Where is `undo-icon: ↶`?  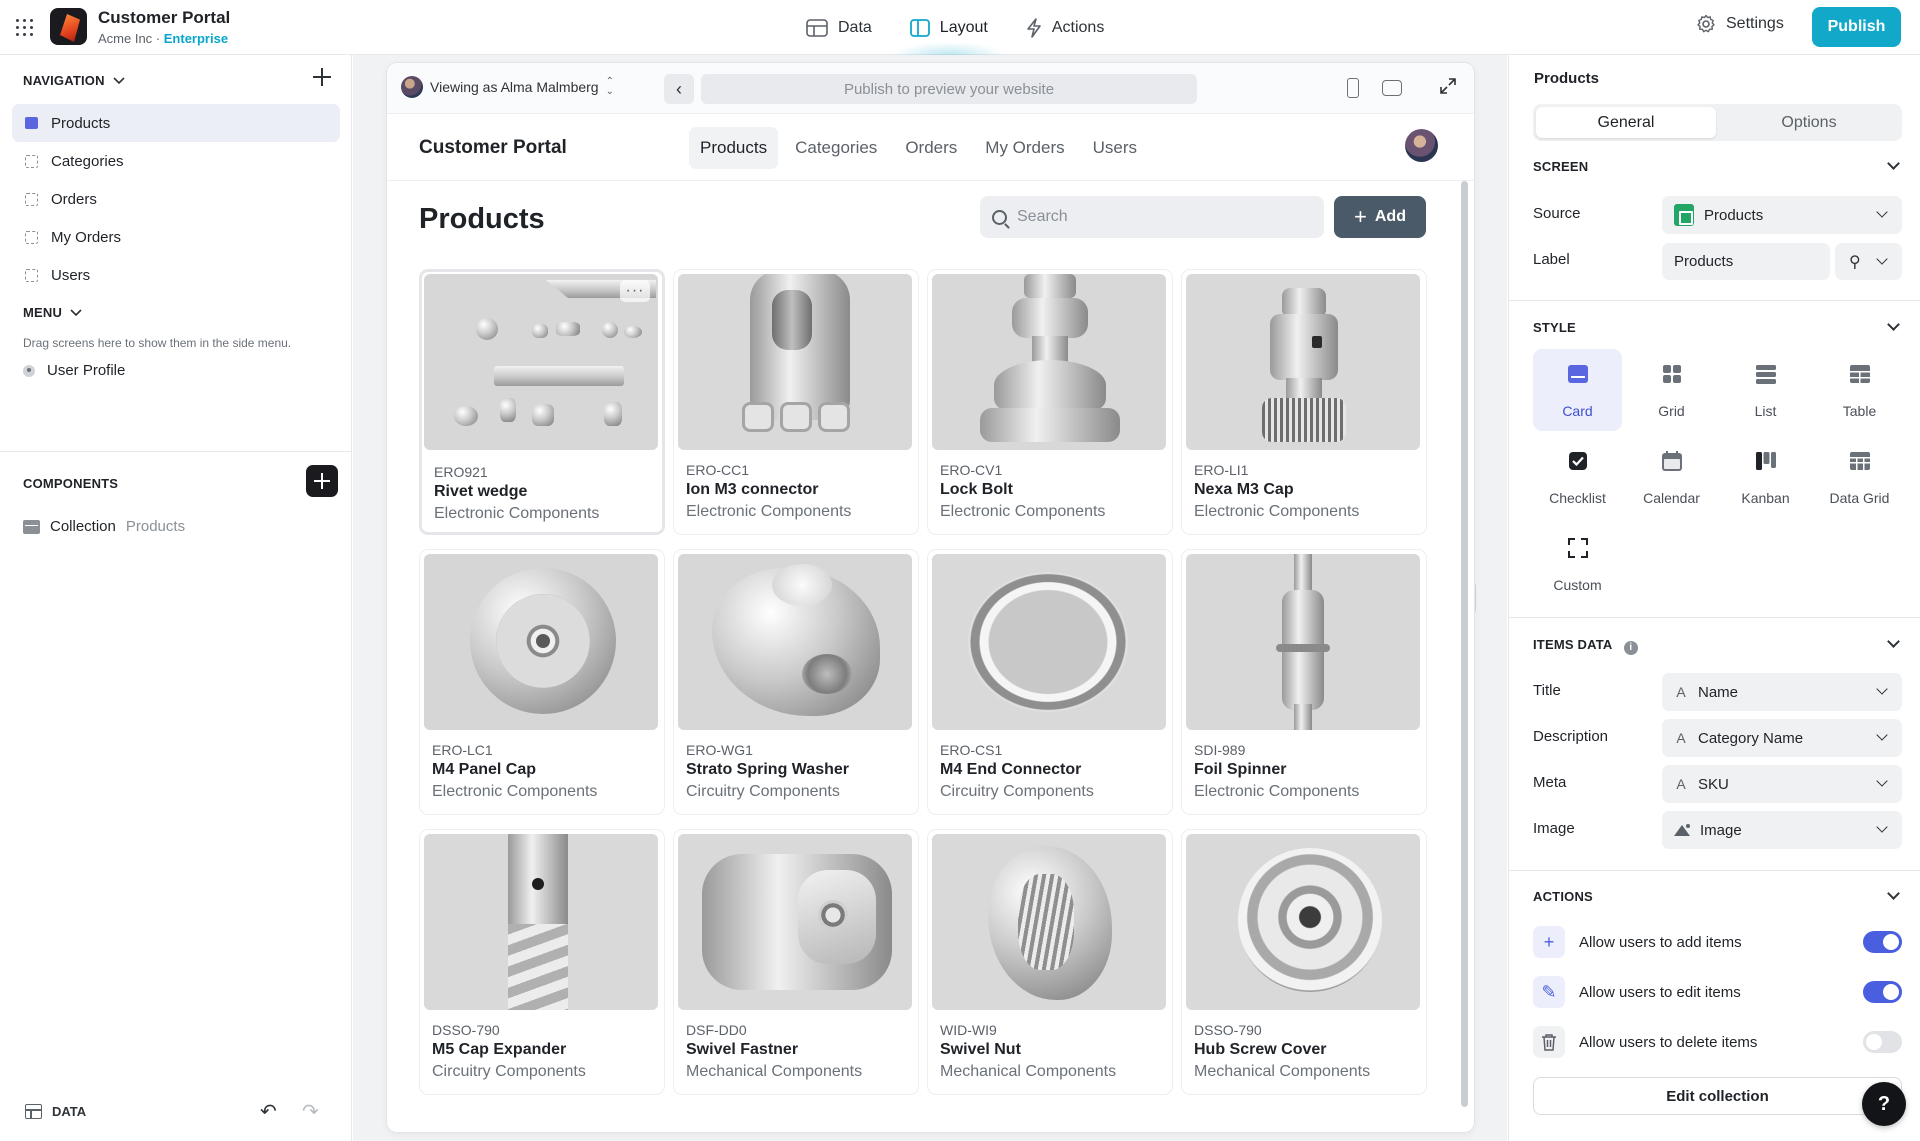 undo-icon: ↶ is located at coordinates (268, 1111).